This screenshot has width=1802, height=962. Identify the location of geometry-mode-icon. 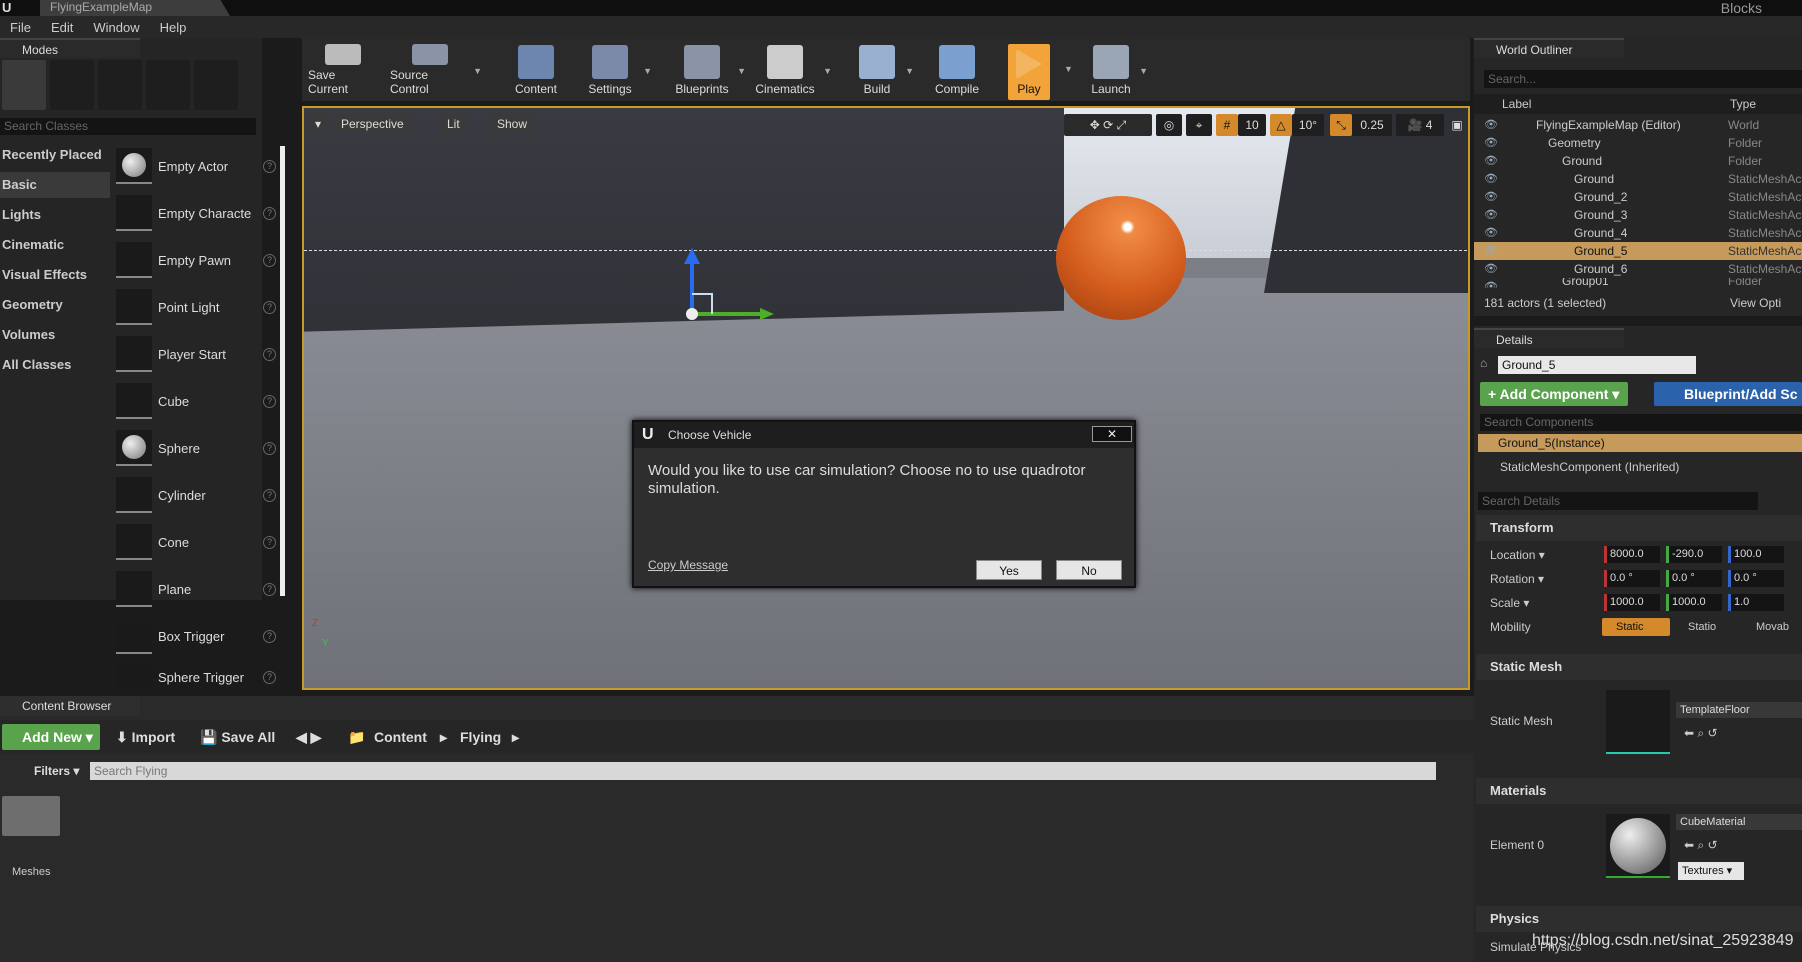
(216, 85).